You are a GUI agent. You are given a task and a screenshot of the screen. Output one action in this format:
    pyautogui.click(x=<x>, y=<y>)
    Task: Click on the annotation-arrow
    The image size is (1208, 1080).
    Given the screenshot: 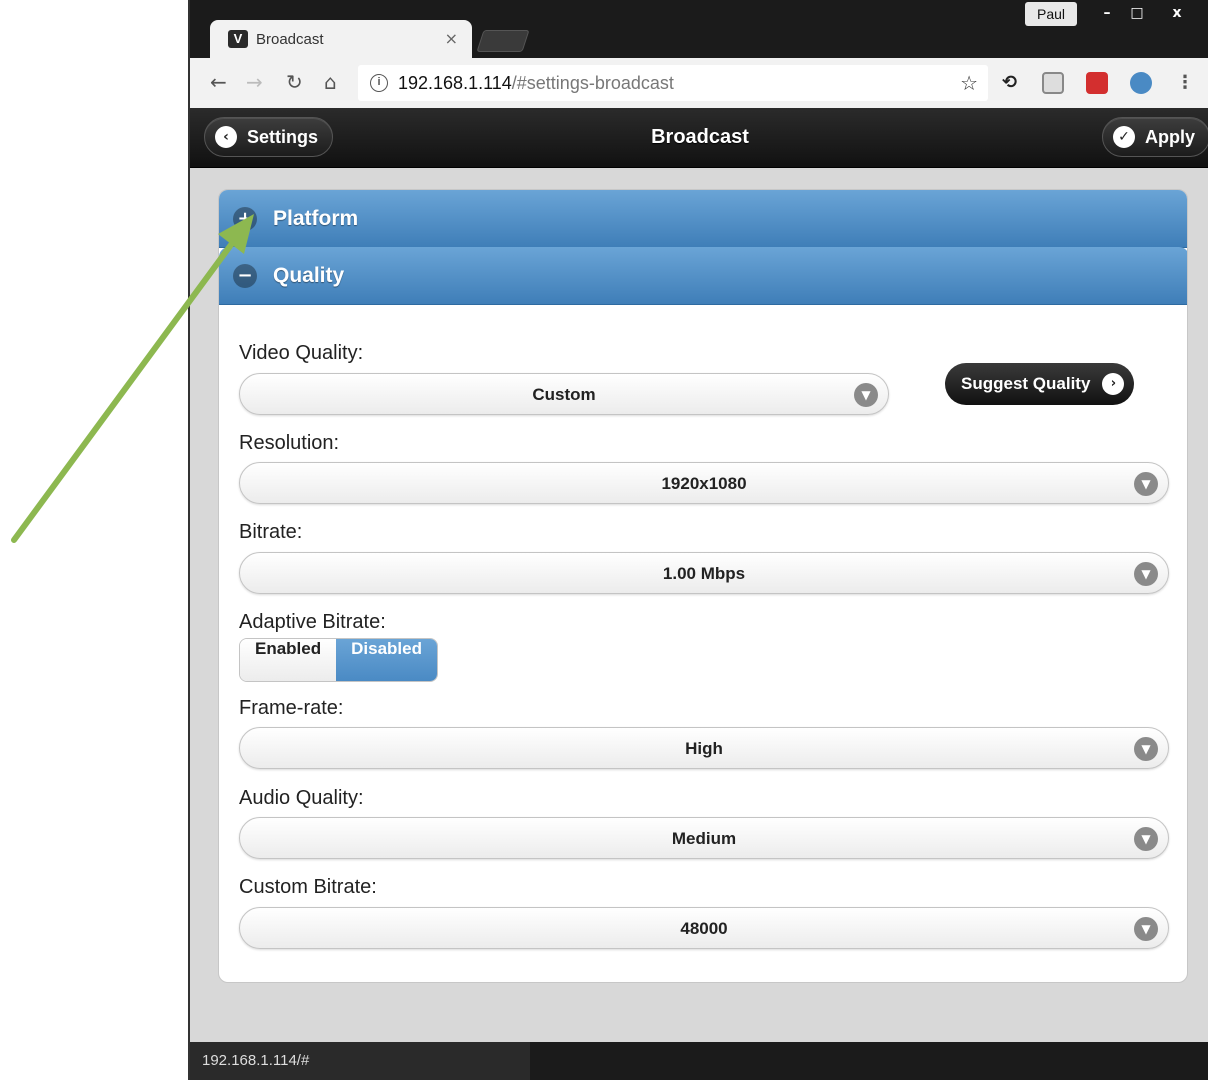 What is the action you would take?
    pyautogui.click(x=132, y=378)
    